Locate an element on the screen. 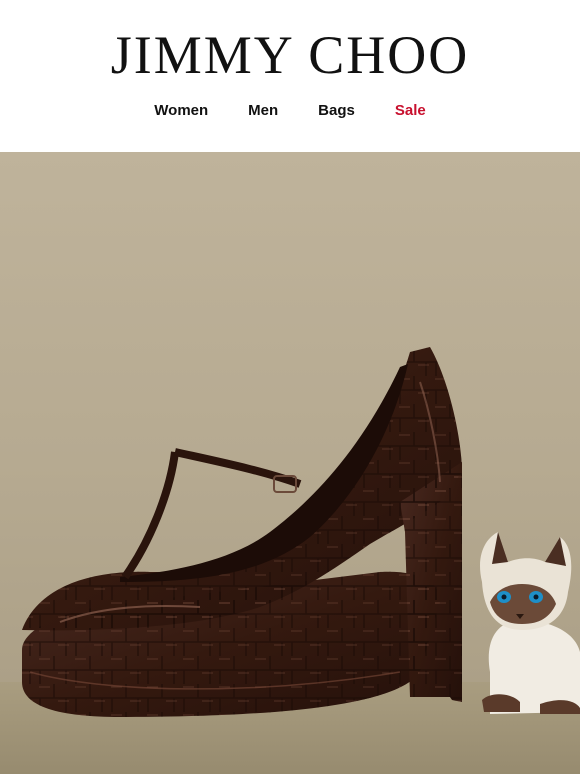  nav-item-men: Men is located at coordinates (263, 111).